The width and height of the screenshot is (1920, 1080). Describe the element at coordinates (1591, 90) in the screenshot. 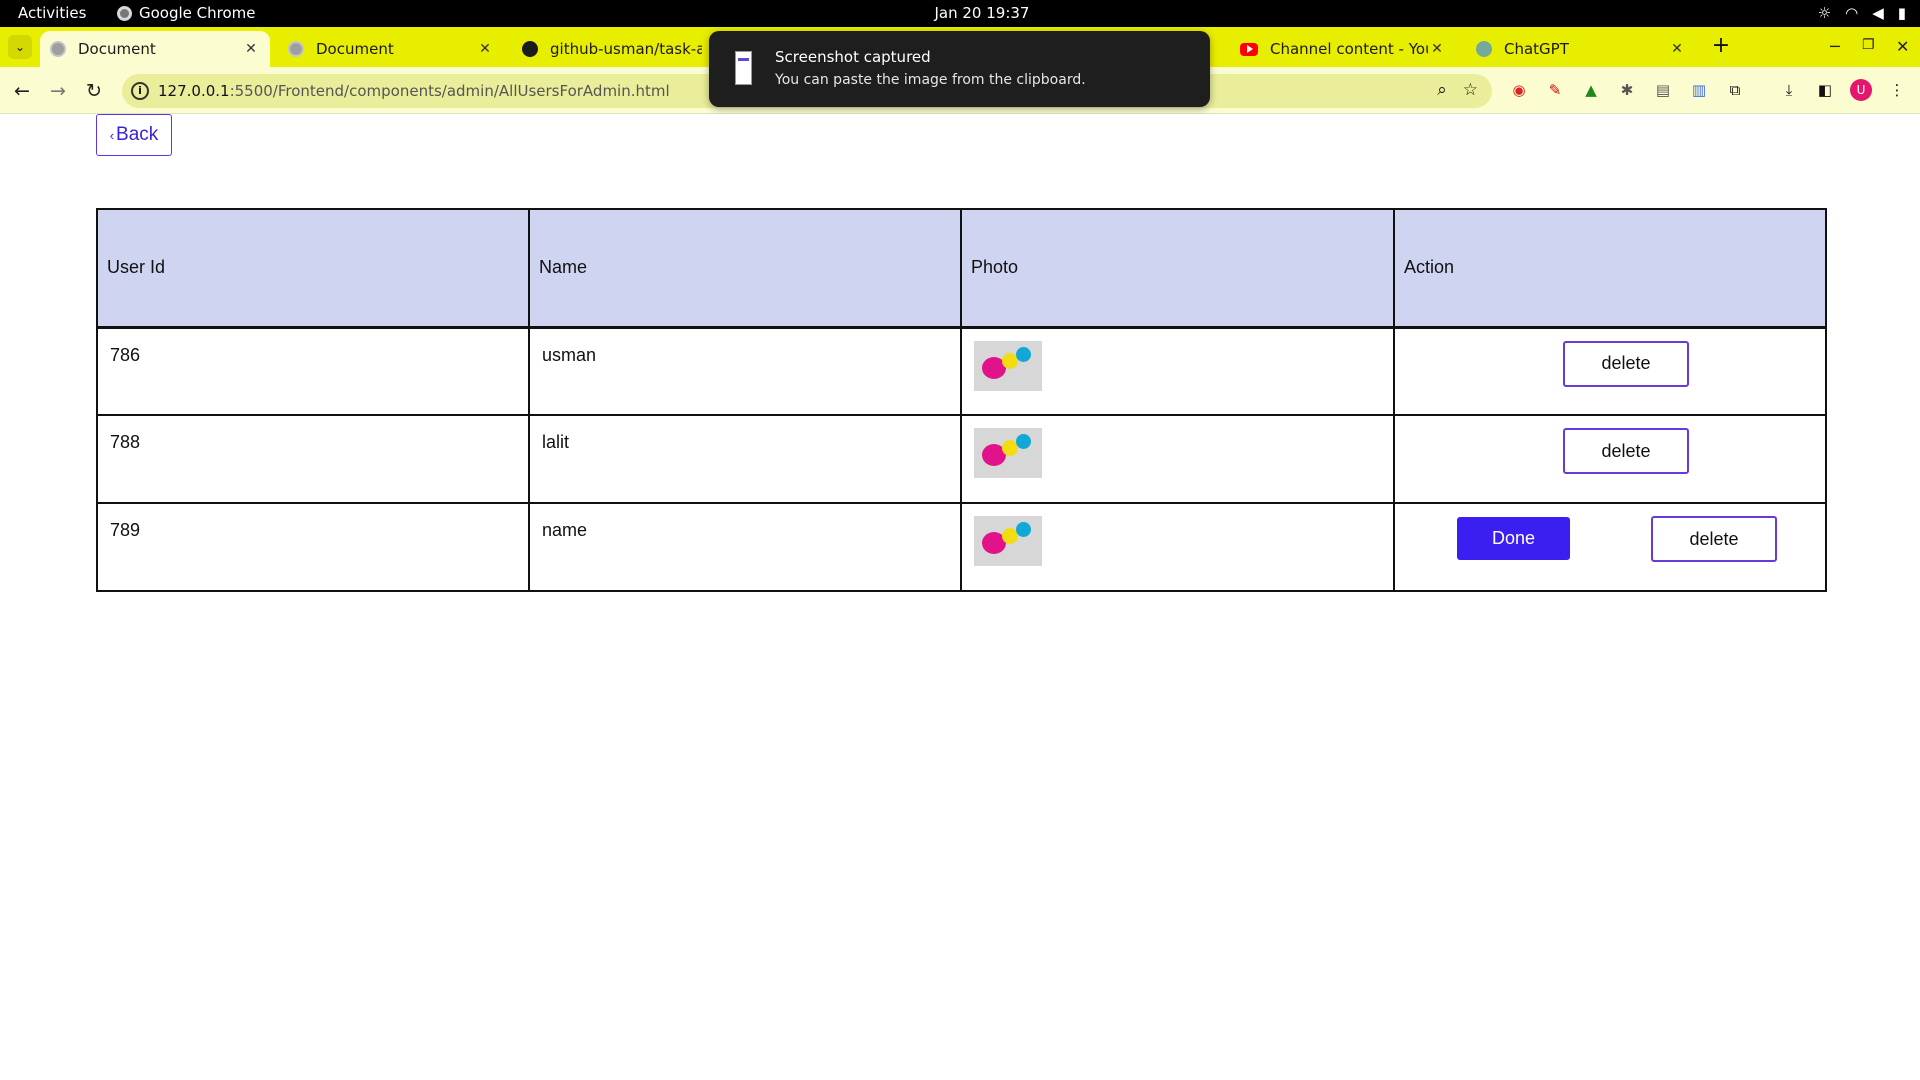

I see `upload-extension-icon: ▲` at that location.